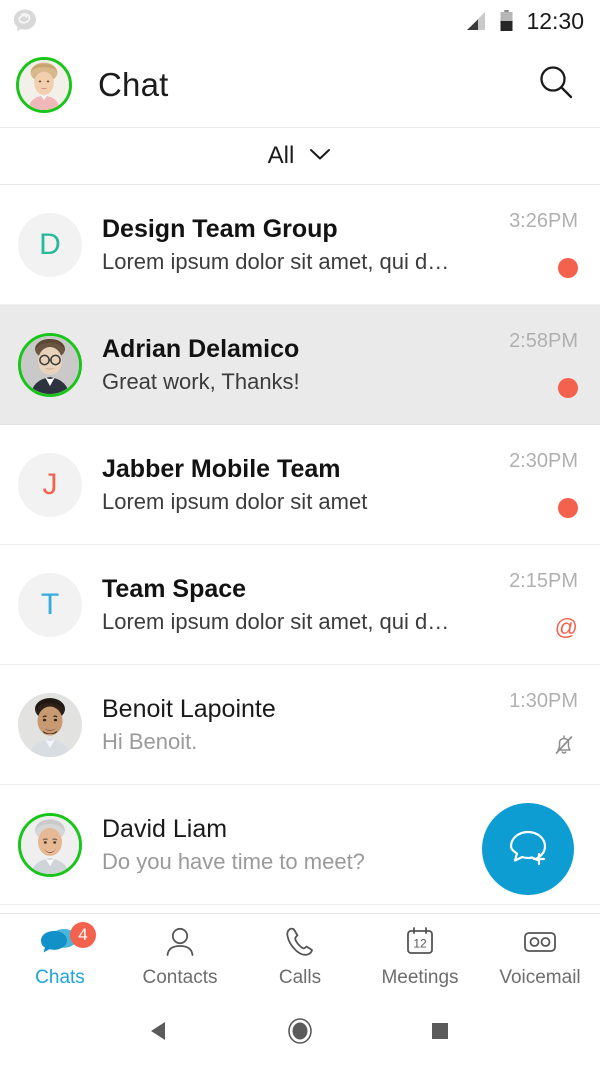 Image resolution: width=600 pixels, height=1067 pixels. Describe the element at coordinates (60, 977) in the screenshot. I see `nav-label-chats: Chats` at that location.